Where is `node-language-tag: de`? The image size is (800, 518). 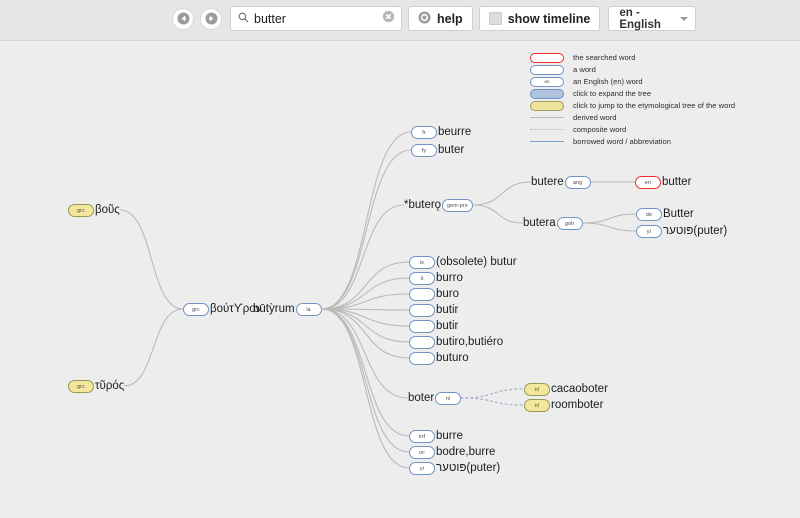 node-language-tag: de is located at coordinates (649, 214).